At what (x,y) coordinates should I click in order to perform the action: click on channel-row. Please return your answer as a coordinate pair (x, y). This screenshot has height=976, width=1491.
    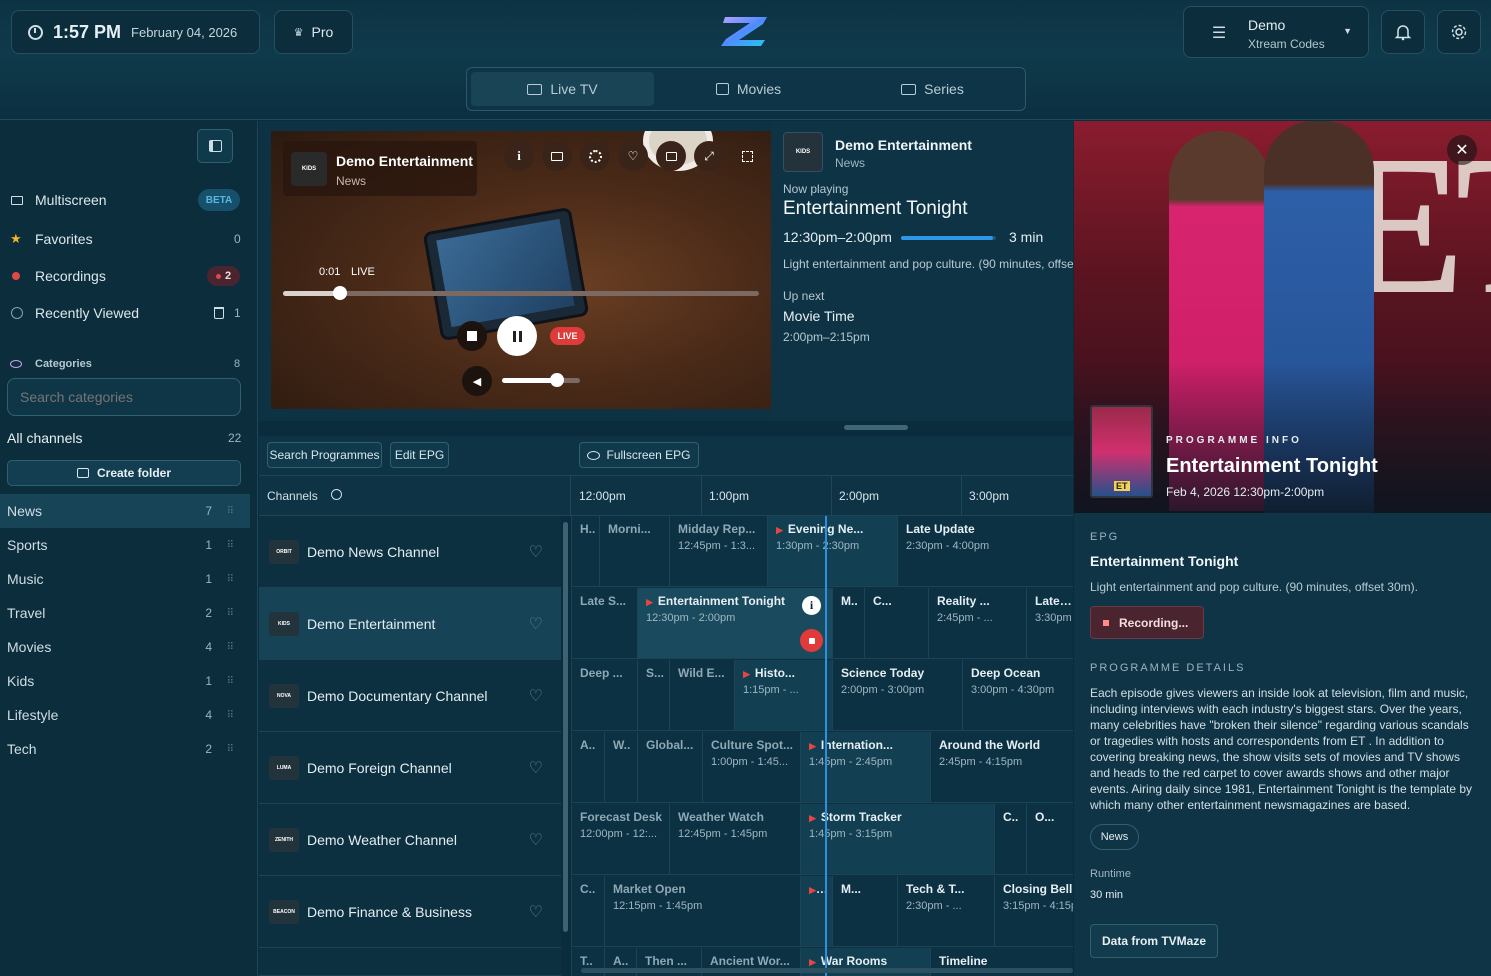
    Looking at the image, I should click on (410, 962).